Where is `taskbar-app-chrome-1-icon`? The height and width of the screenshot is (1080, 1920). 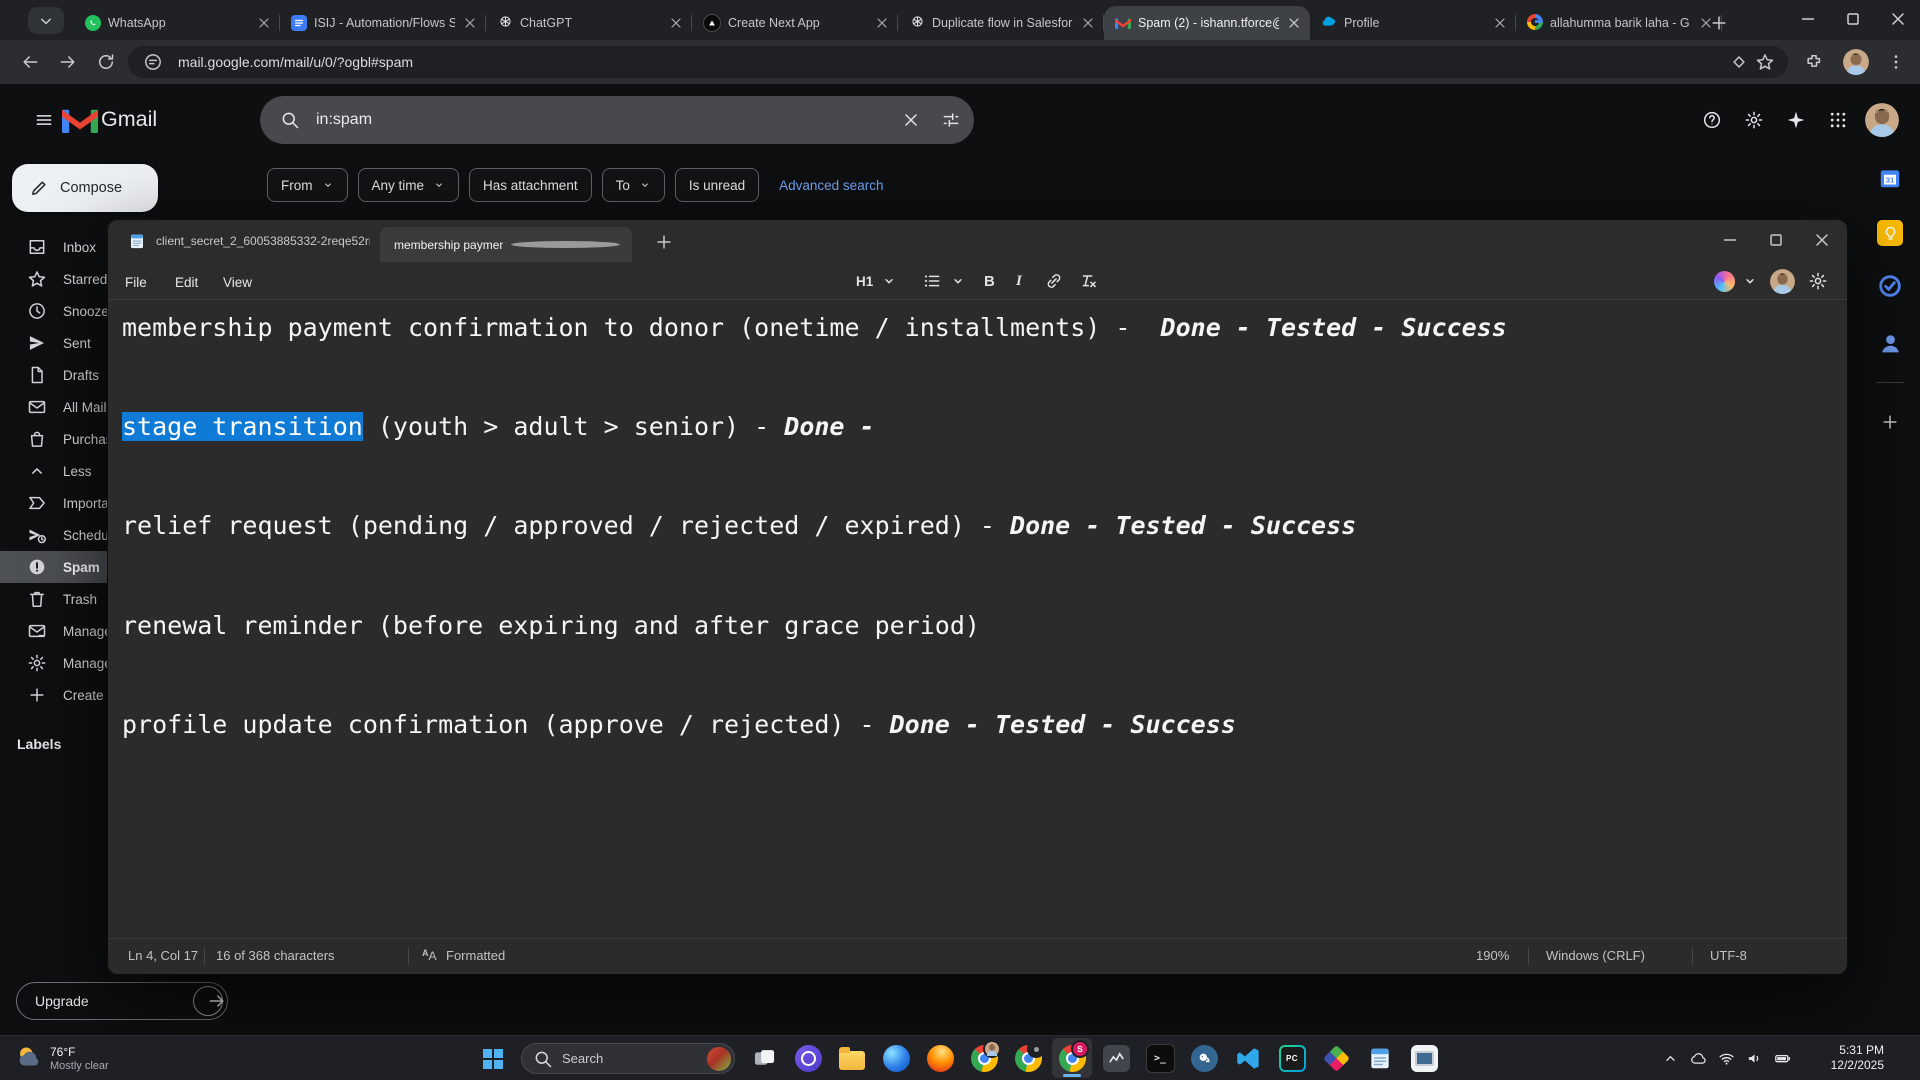
taskbar-app-chrome-1-icon is located at coordinates (984, 1058).